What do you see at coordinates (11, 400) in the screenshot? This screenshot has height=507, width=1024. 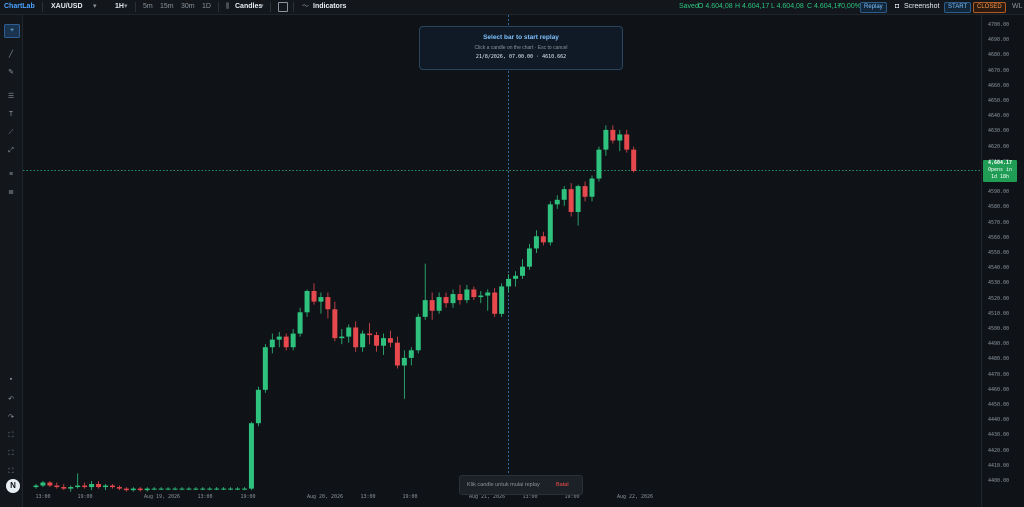 I see `undo-icon: ↶` at bounding box center [11, 400].